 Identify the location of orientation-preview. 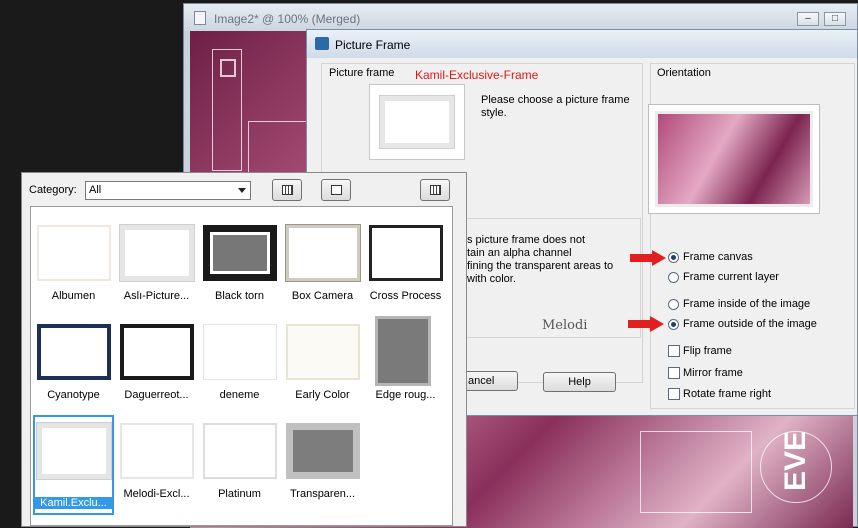
(734, 159).